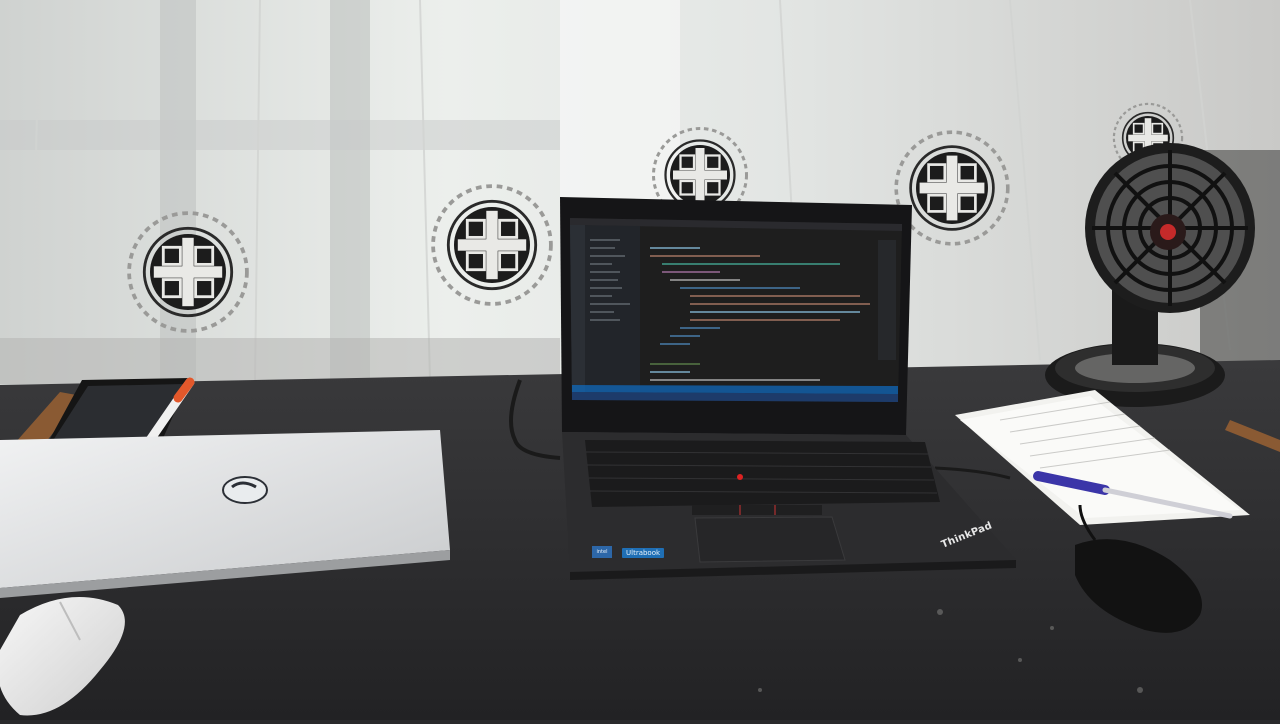 The image size is (1280, 724). I want to click on intel-sticker: intel, so click(602, 552).